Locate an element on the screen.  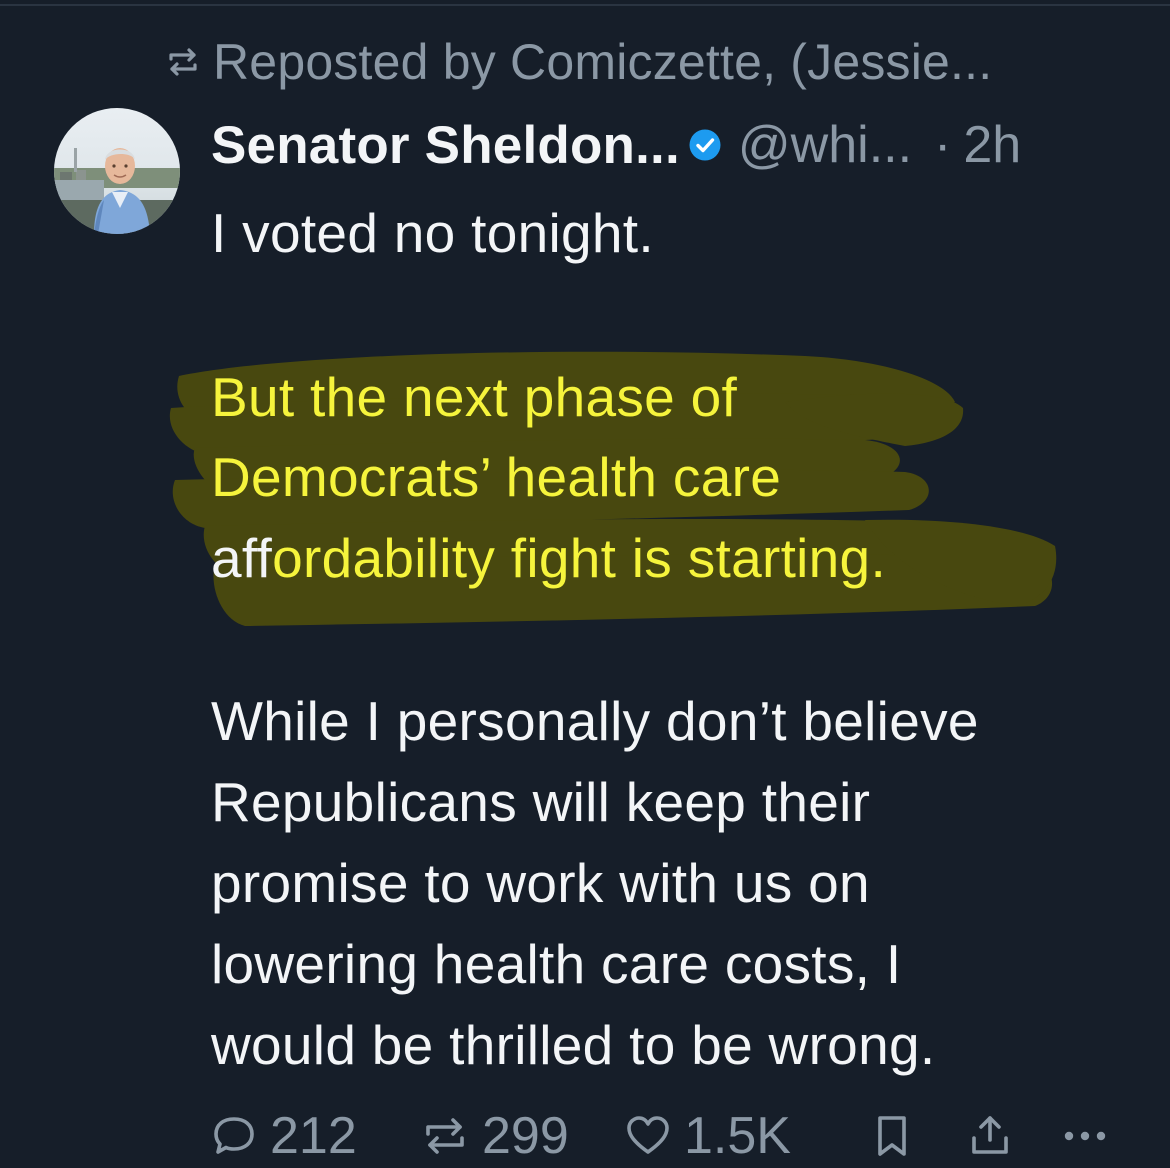
bookmark-button is located at coordinates (898, 1136).